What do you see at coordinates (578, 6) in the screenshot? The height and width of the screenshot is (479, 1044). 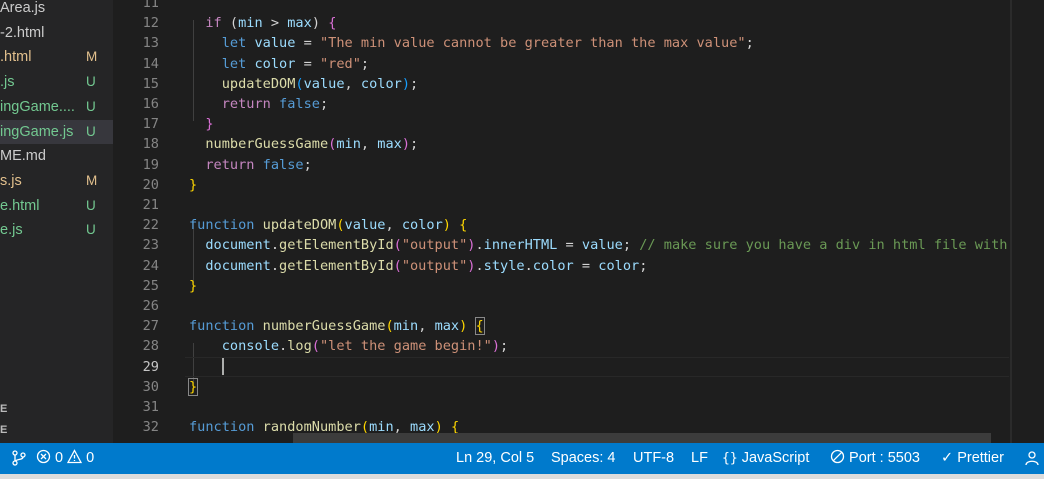 I see `code-line: 11` at bounding box center [578, 6].